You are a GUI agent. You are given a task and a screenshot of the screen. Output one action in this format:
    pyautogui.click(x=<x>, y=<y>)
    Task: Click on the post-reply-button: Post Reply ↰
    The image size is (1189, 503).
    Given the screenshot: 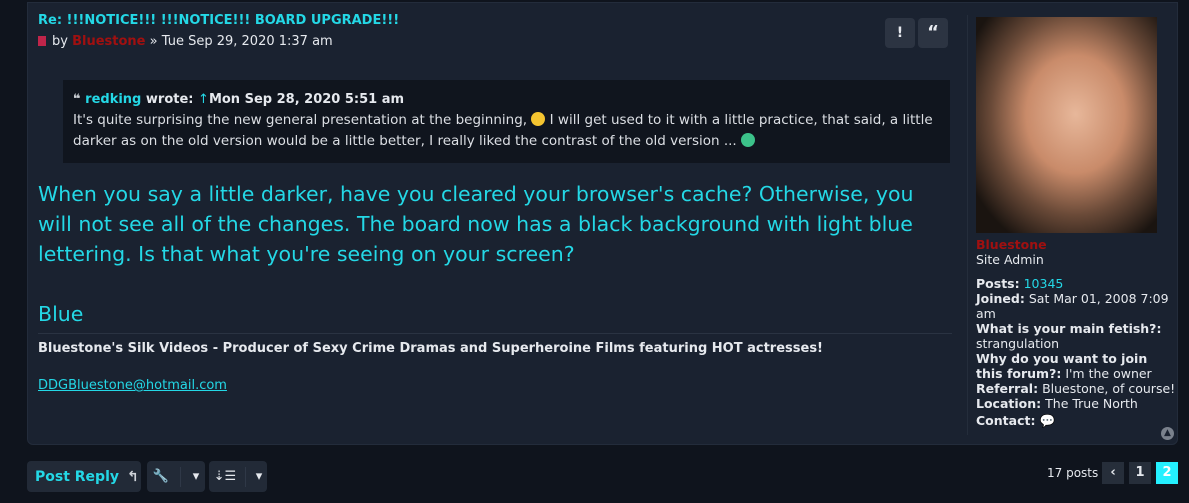 What is the action you would take?
    pyautogui.click(x=84, y=476)
    